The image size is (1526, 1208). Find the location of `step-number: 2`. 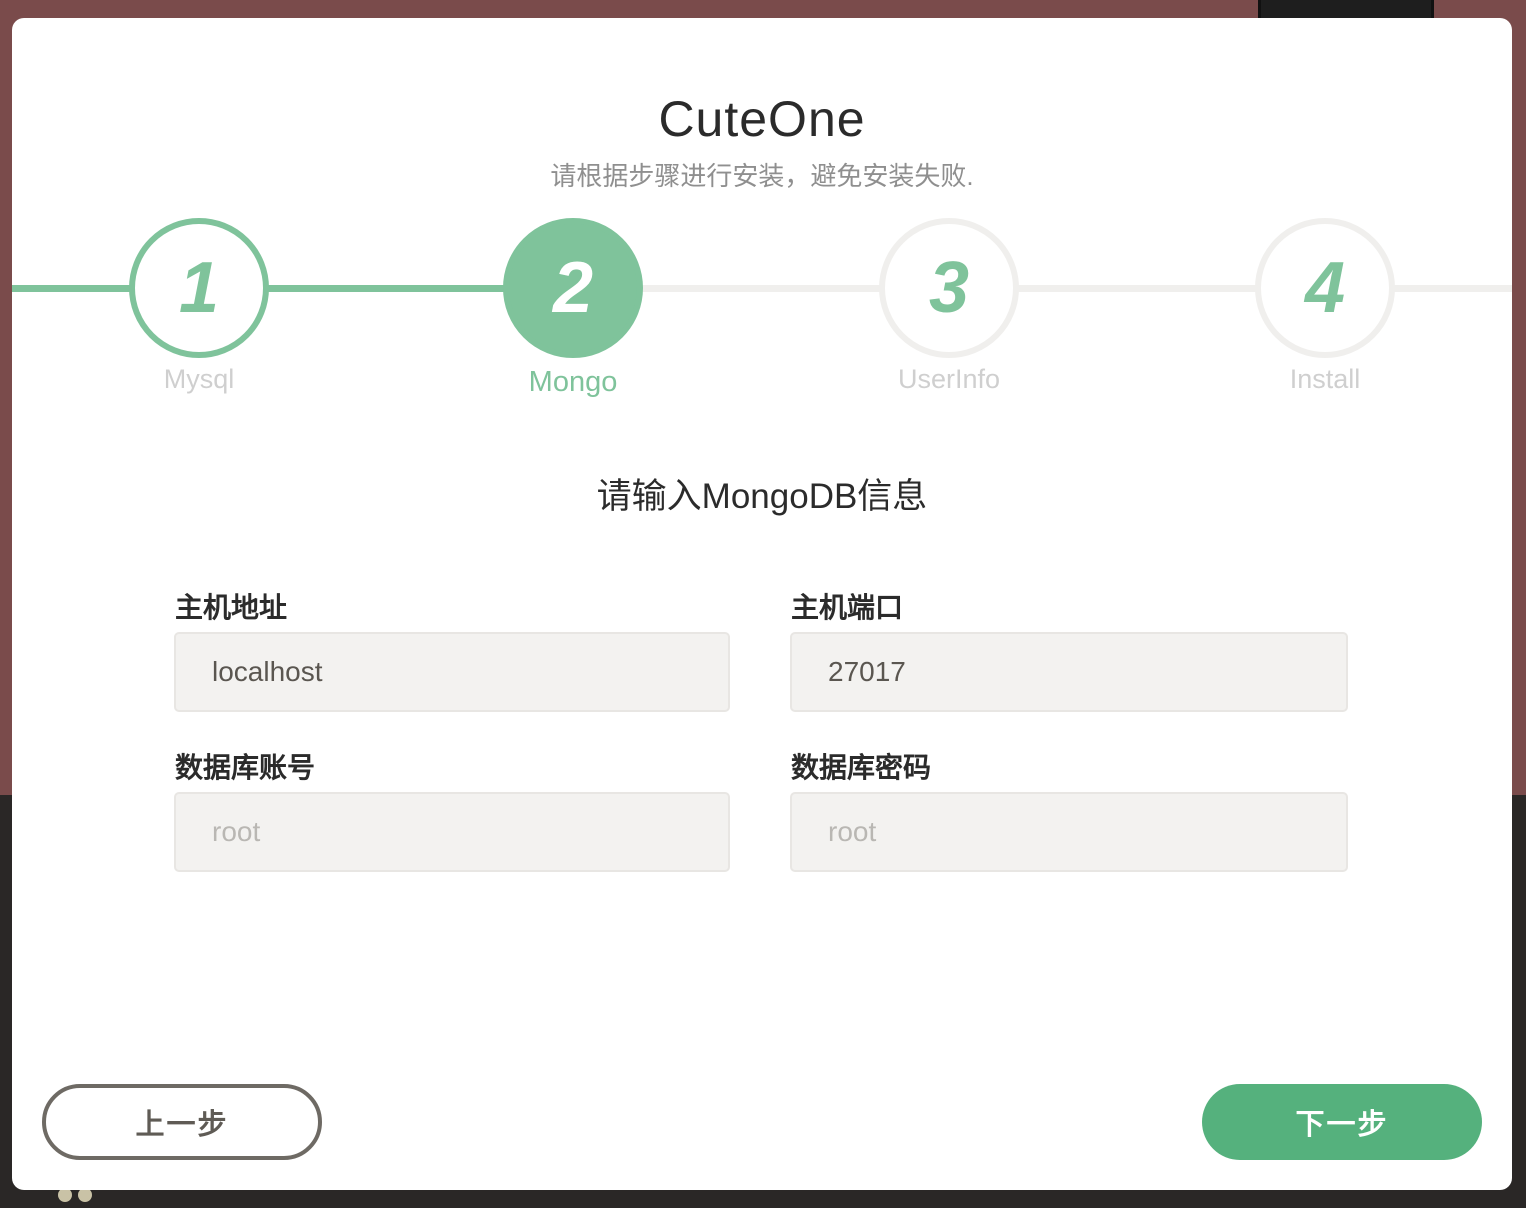

step-number: 2 is located at coordinates (573, 288).